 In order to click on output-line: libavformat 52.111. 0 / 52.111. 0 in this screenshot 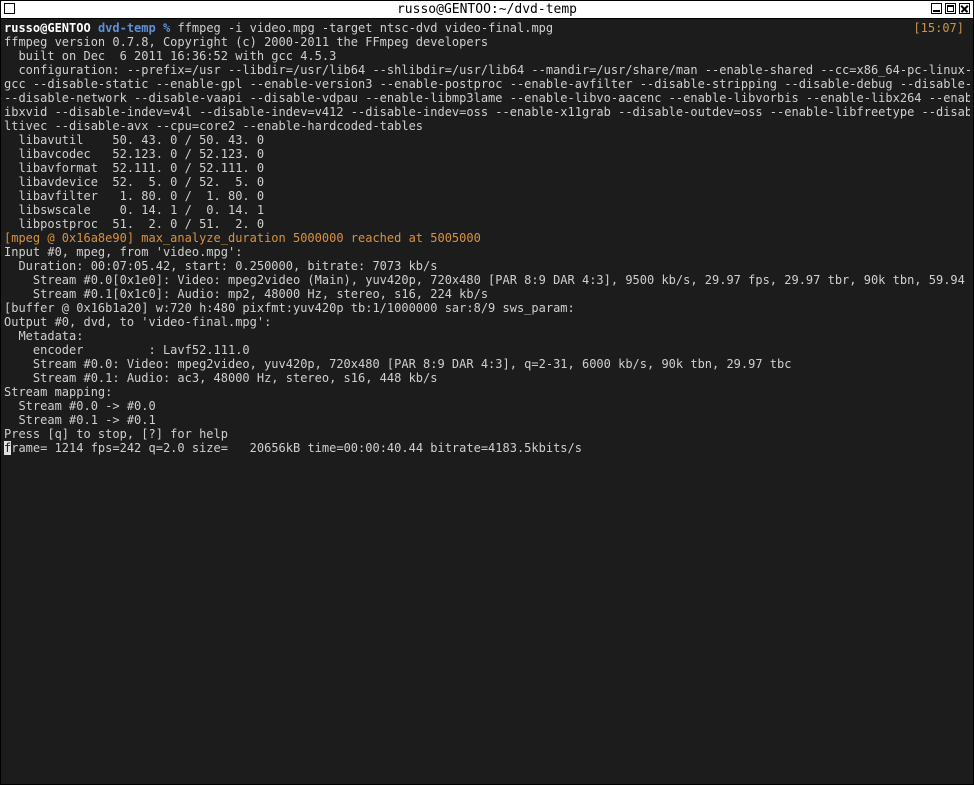, I will do `click(134, 168)`.